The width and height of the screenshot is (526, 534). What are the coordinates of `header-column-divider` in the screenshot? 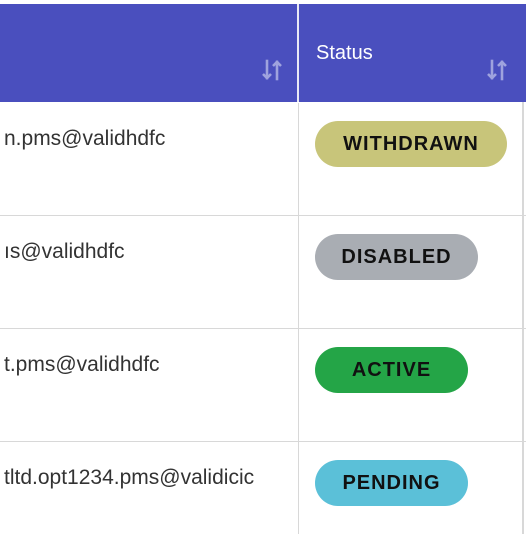 It's located at (298, 53).